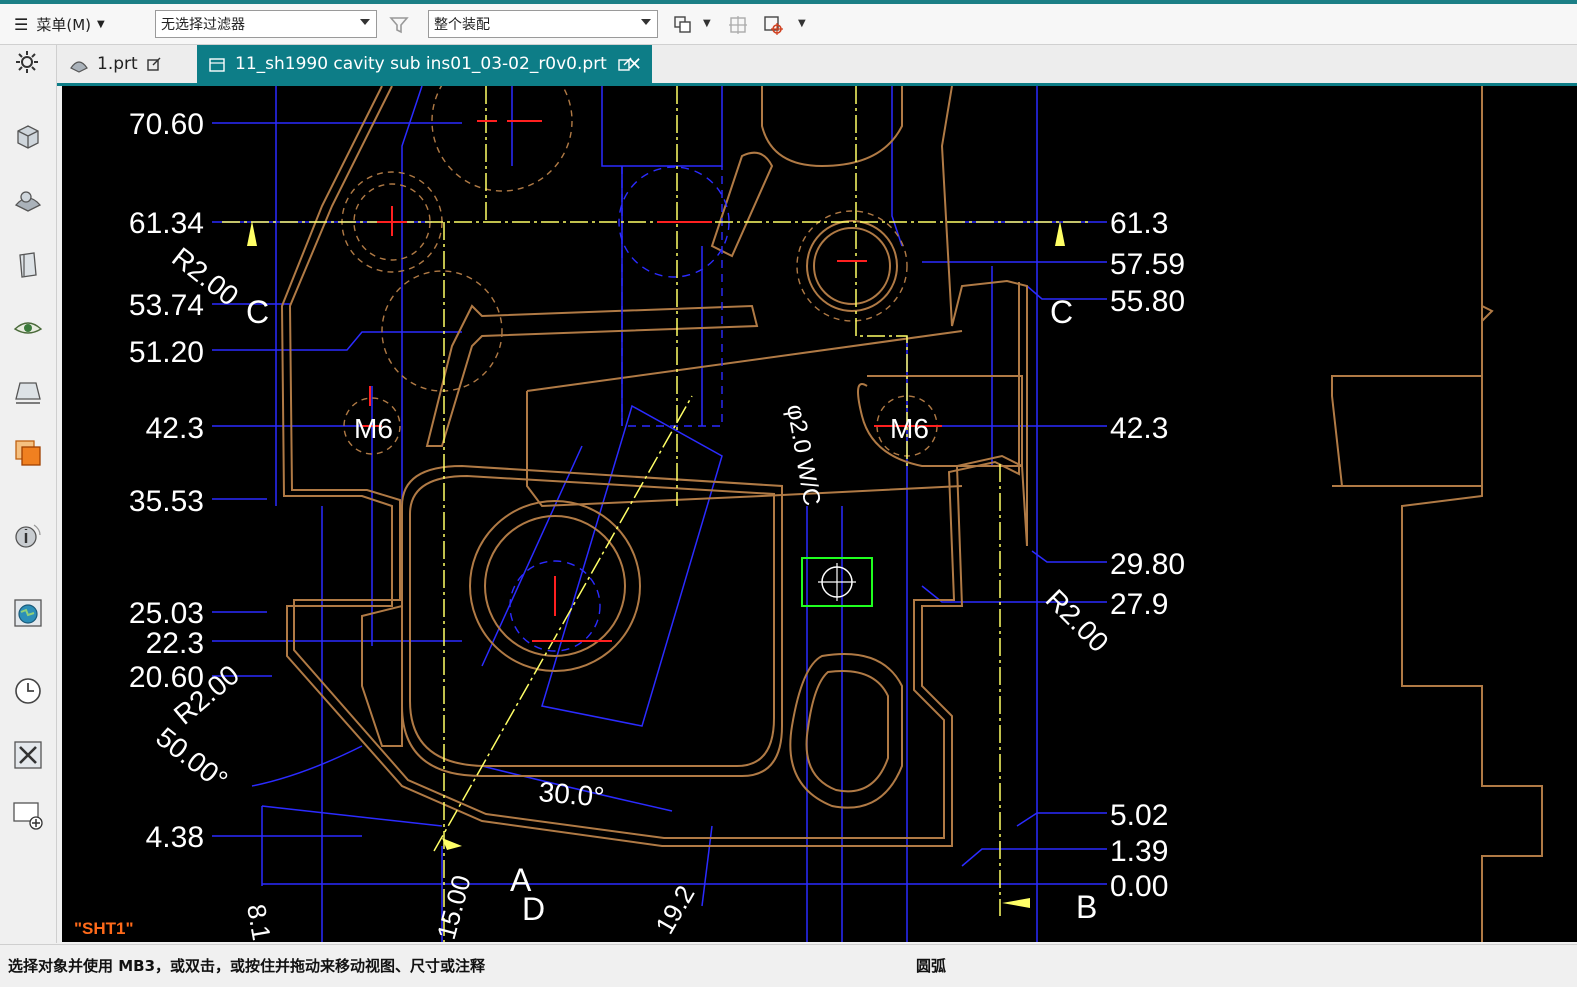 The height and width of the screenshot is (987, 1577). What do you see at coordinates (28, 137) in the screenshot?
I see `assembly-navigator-icon` at bounding box center [28, 137].